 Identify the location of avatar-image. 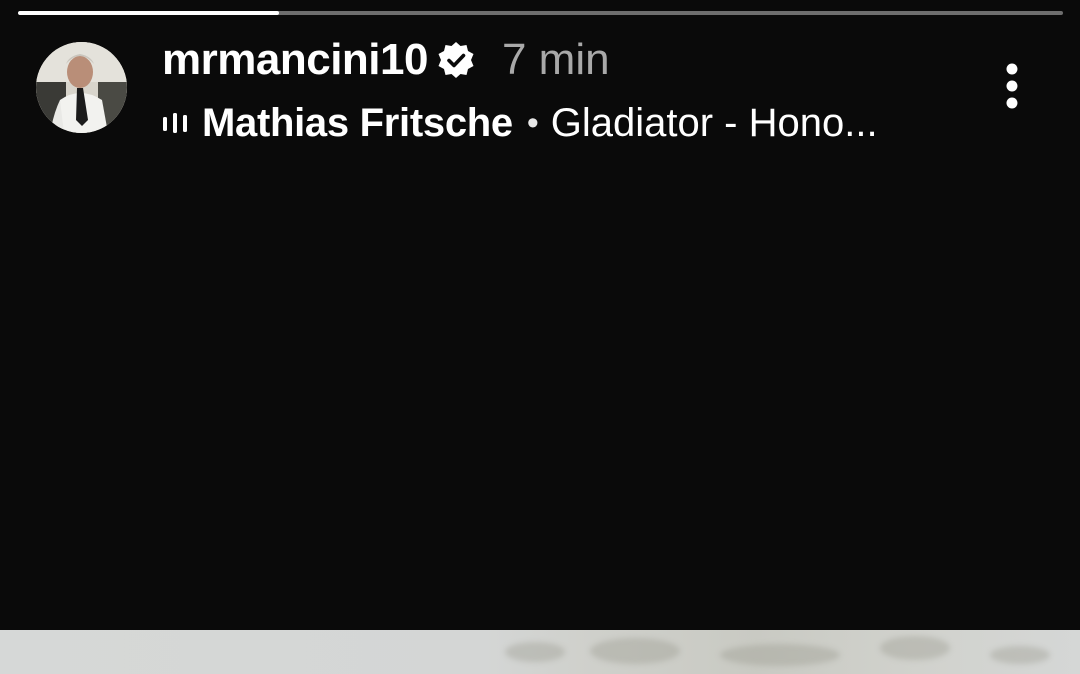
(81, 87).